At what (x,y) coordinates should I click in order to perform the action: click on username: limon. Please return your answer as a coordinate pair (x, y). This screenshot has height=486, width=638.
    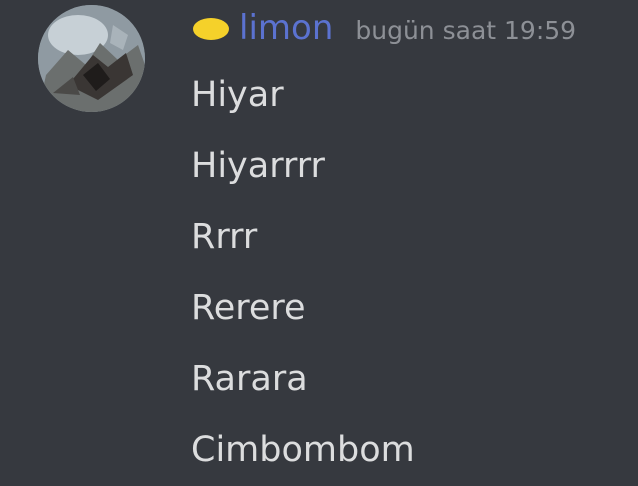
    Looking at the image, I should click on (286, 28).